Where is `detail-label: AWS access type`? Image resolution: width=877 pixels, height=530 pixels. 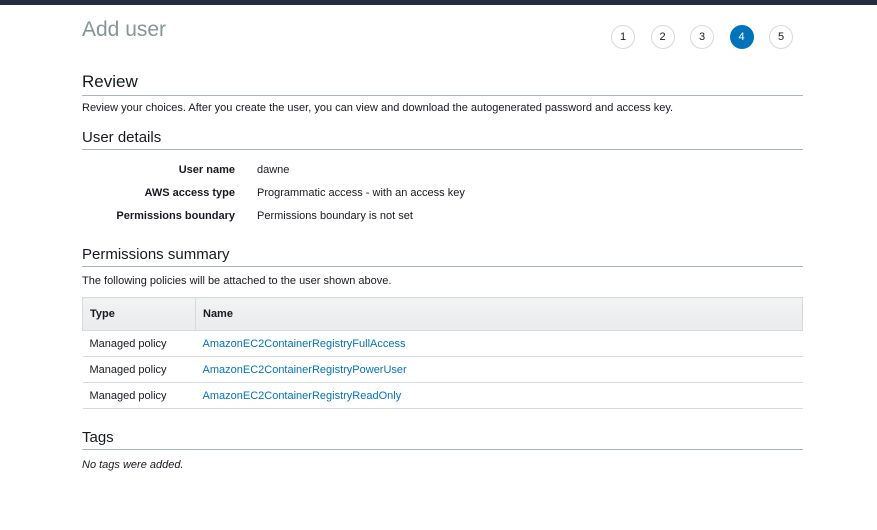 detail-label: AWS access type is located at coordinates (190, 192).